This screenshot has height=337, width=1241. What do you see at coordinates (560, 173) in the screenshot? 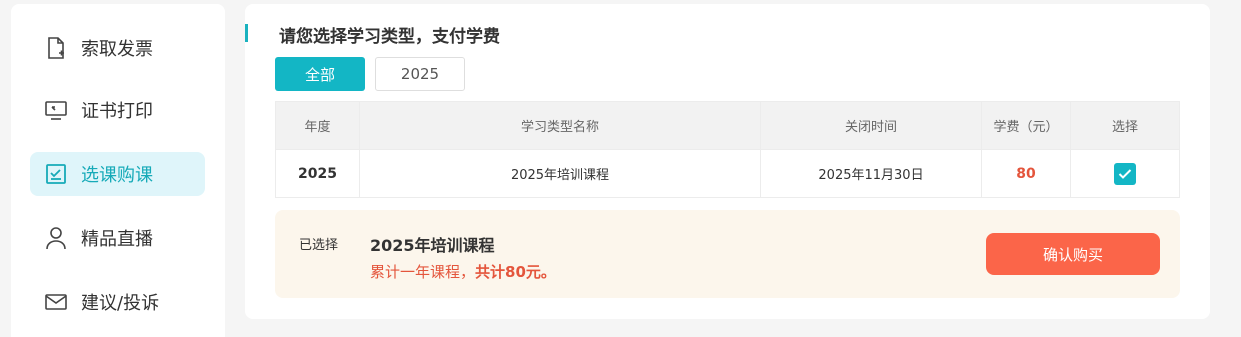
I see `cell-type-name: 2025年培训课程` at bounding box center [560, 173].